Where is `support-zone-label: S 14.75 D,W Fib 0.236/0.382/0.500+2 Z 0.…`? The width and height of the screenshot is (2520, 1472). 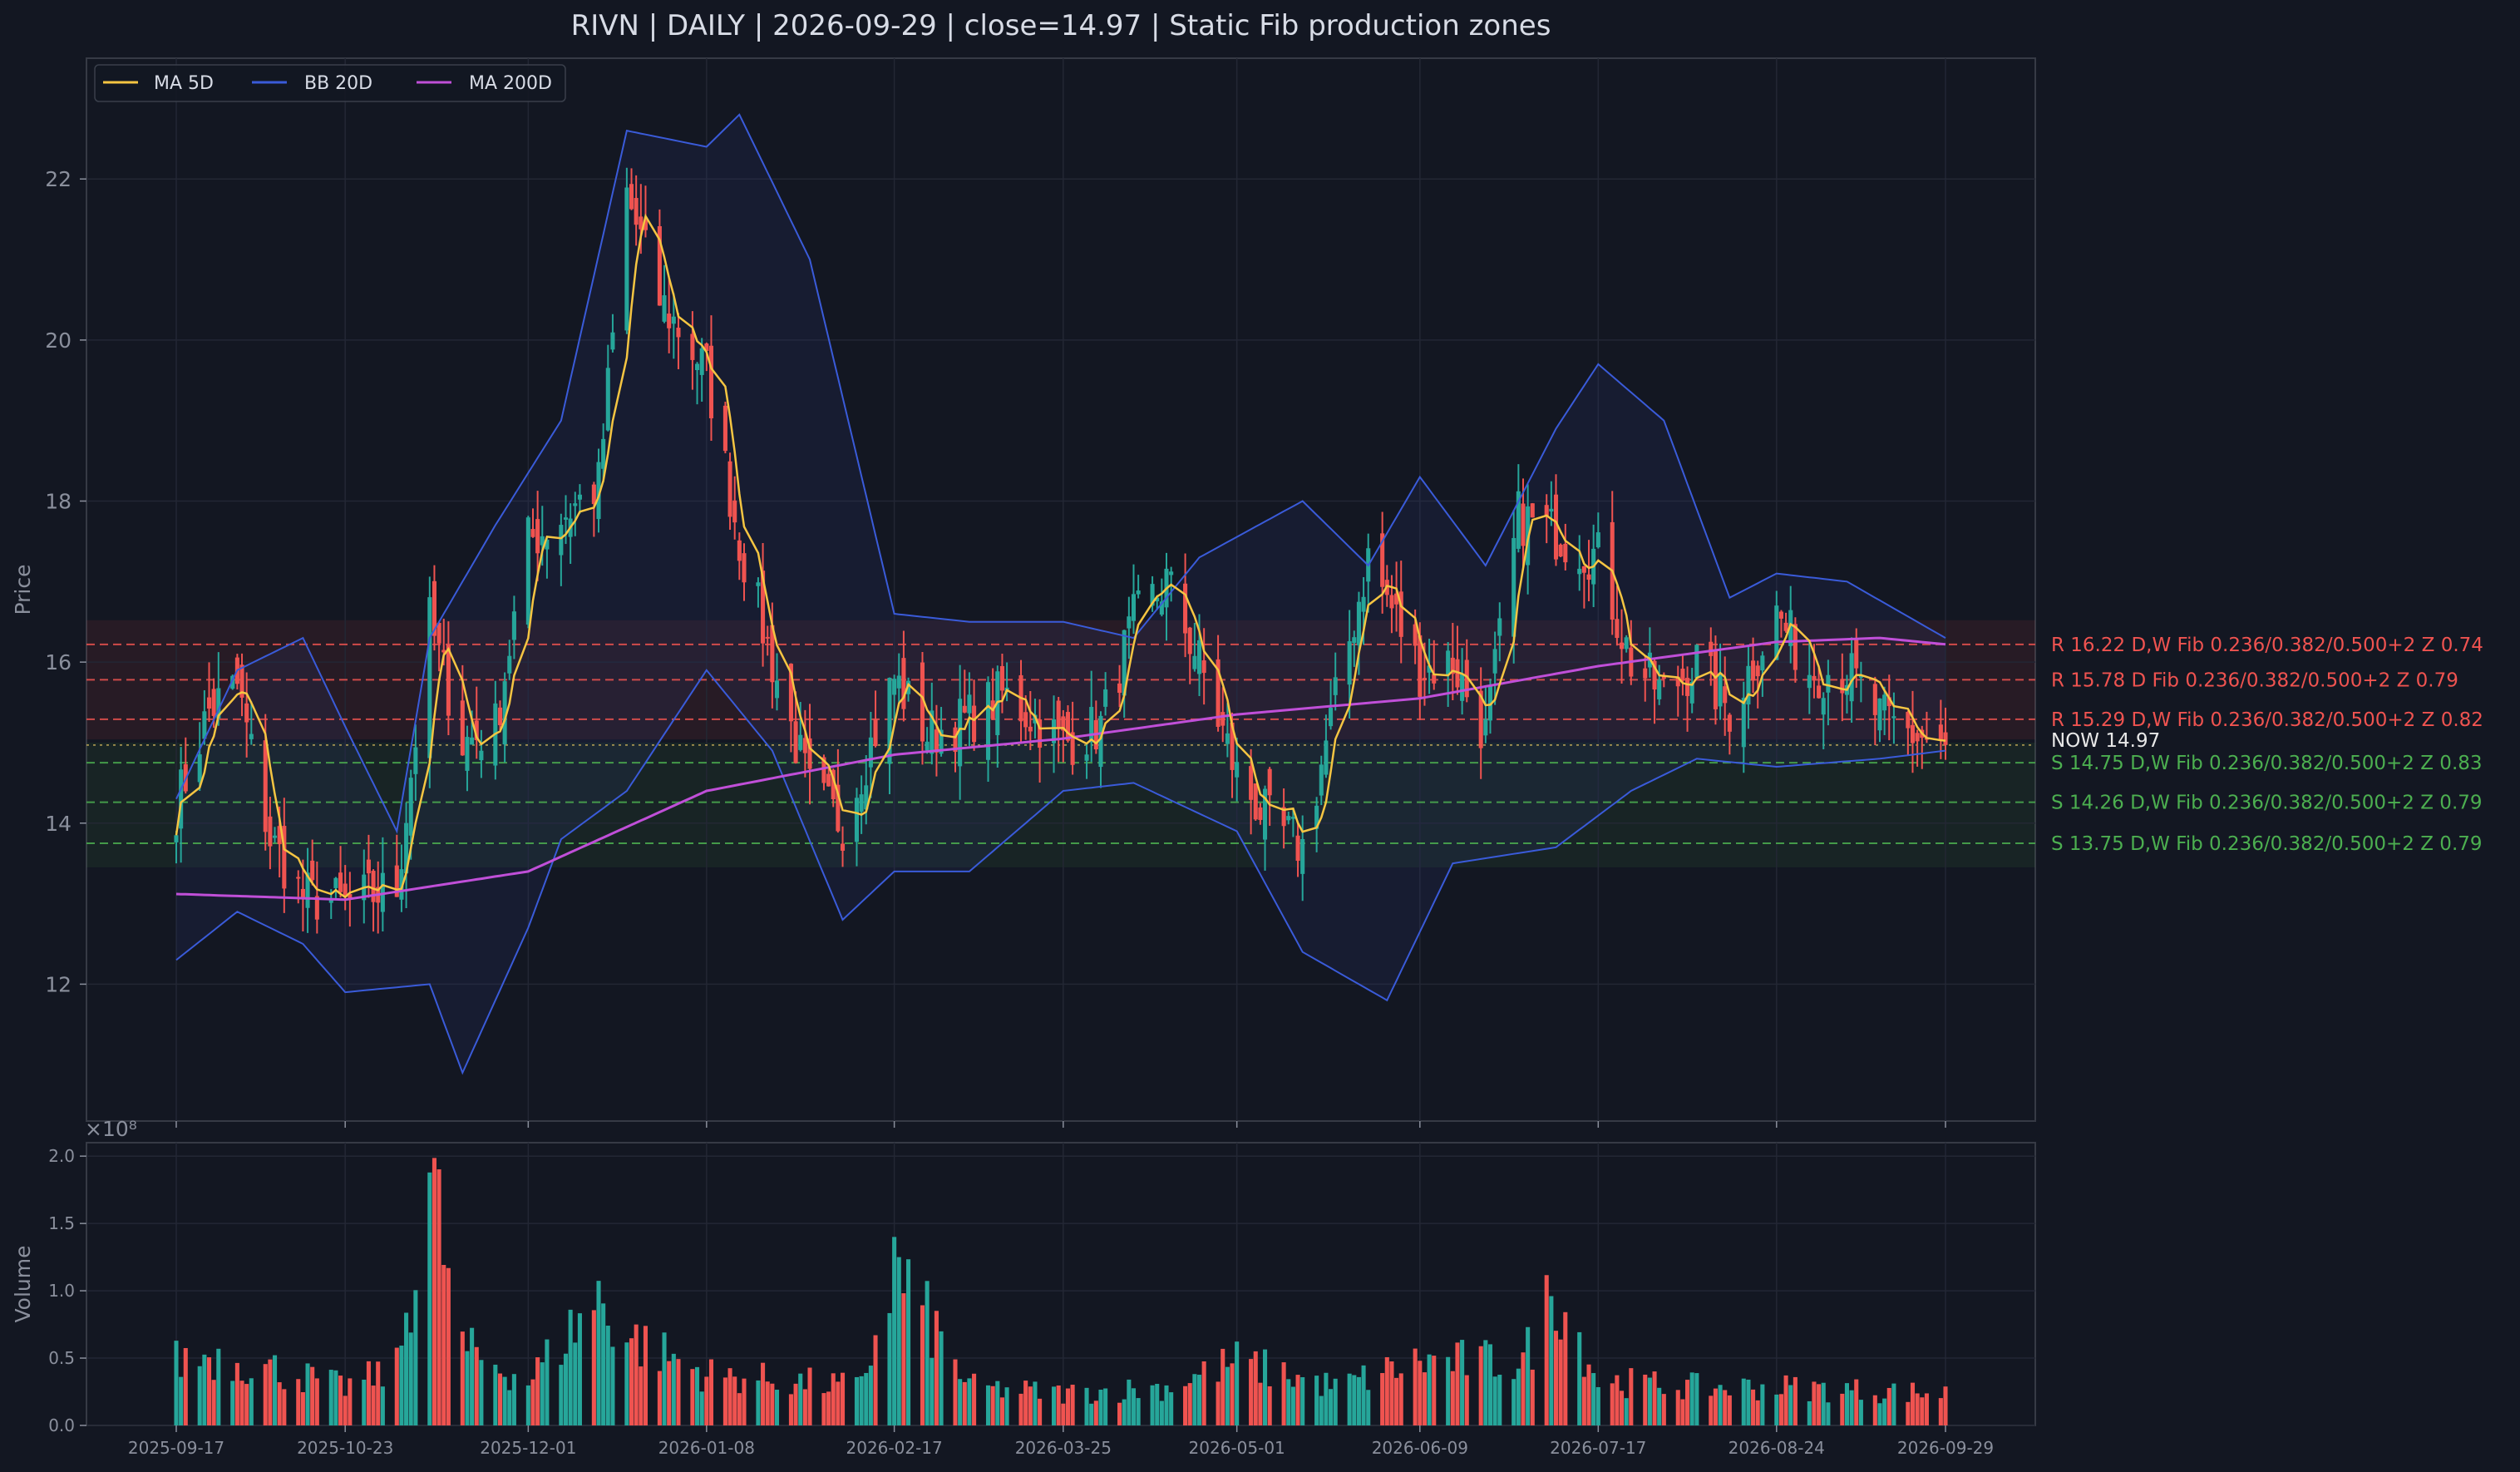 support-zone-label: S 14.75 D,W Fib 0.236/0.382/0.500+2 Z 0.… is located at coordinates (2267, 763).